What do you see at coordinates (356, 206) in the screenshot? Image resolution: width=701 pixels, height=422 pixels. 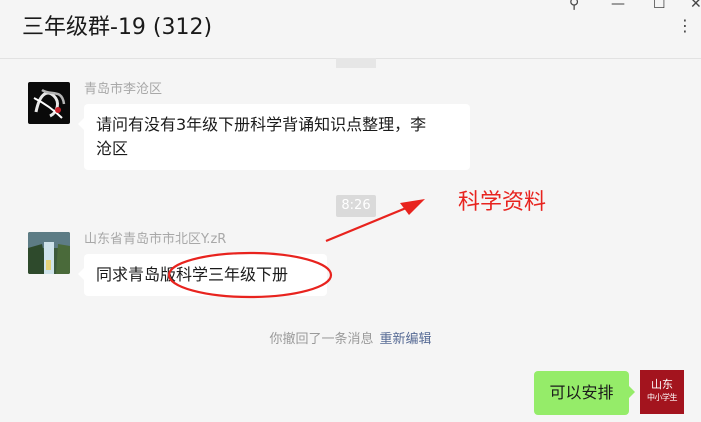 I see `time-divider: 8:26` at bounding box center [356, 206].